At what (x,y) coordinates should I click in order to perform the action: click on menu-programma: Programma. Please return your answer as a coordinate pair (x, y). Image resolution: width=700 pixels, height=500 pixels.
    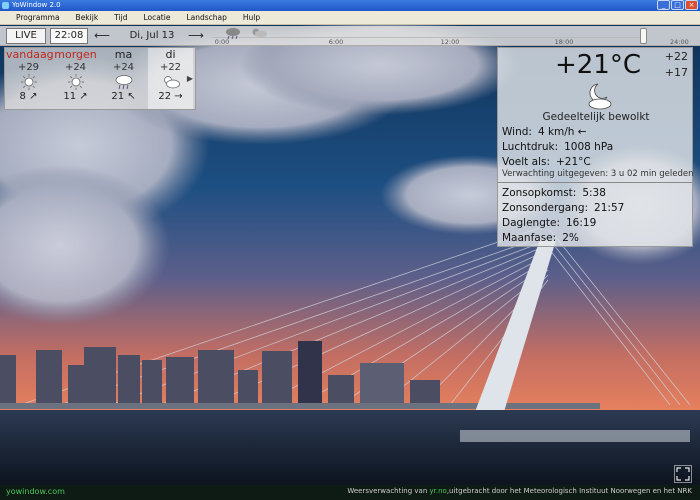
    Looking at the image, I should click on (38, 17).